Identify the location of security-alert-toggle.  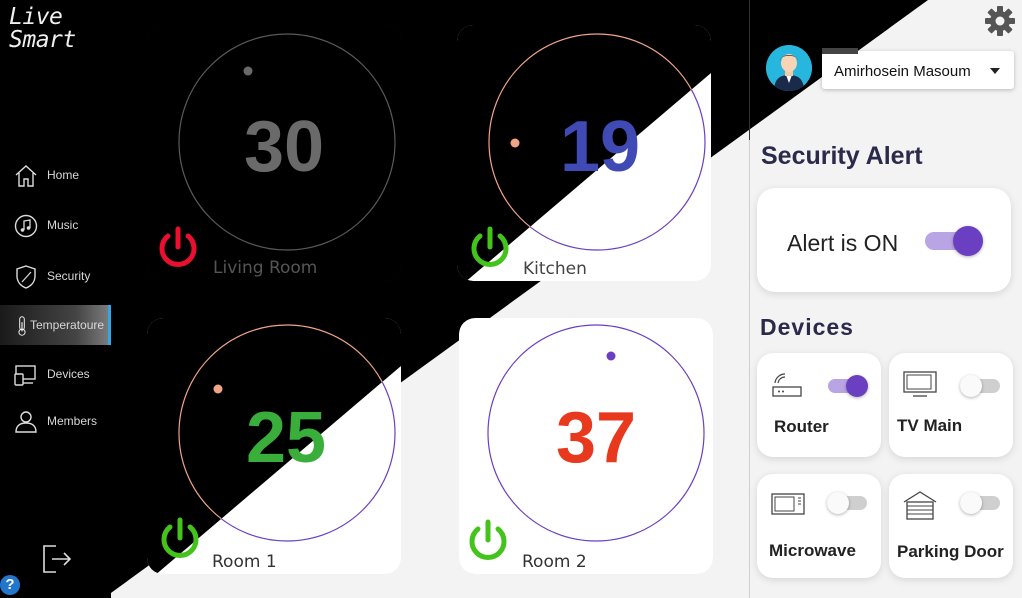
(954, 241).